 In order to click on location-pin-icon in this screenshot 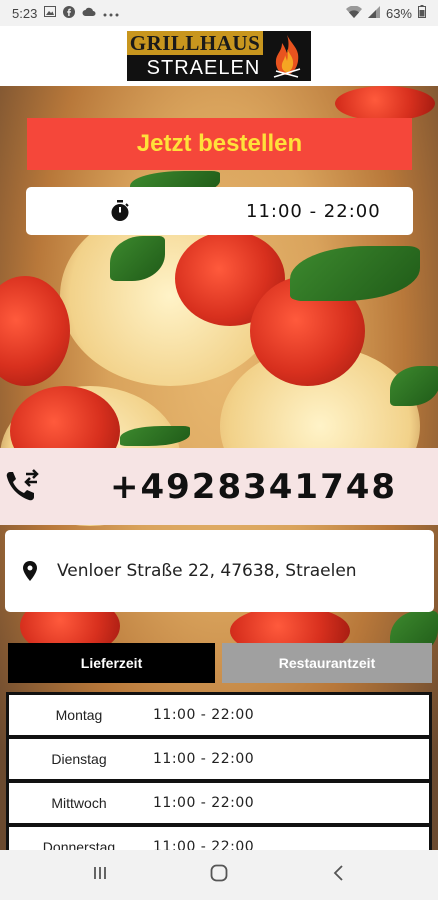, I will do `click(30, 573)`.